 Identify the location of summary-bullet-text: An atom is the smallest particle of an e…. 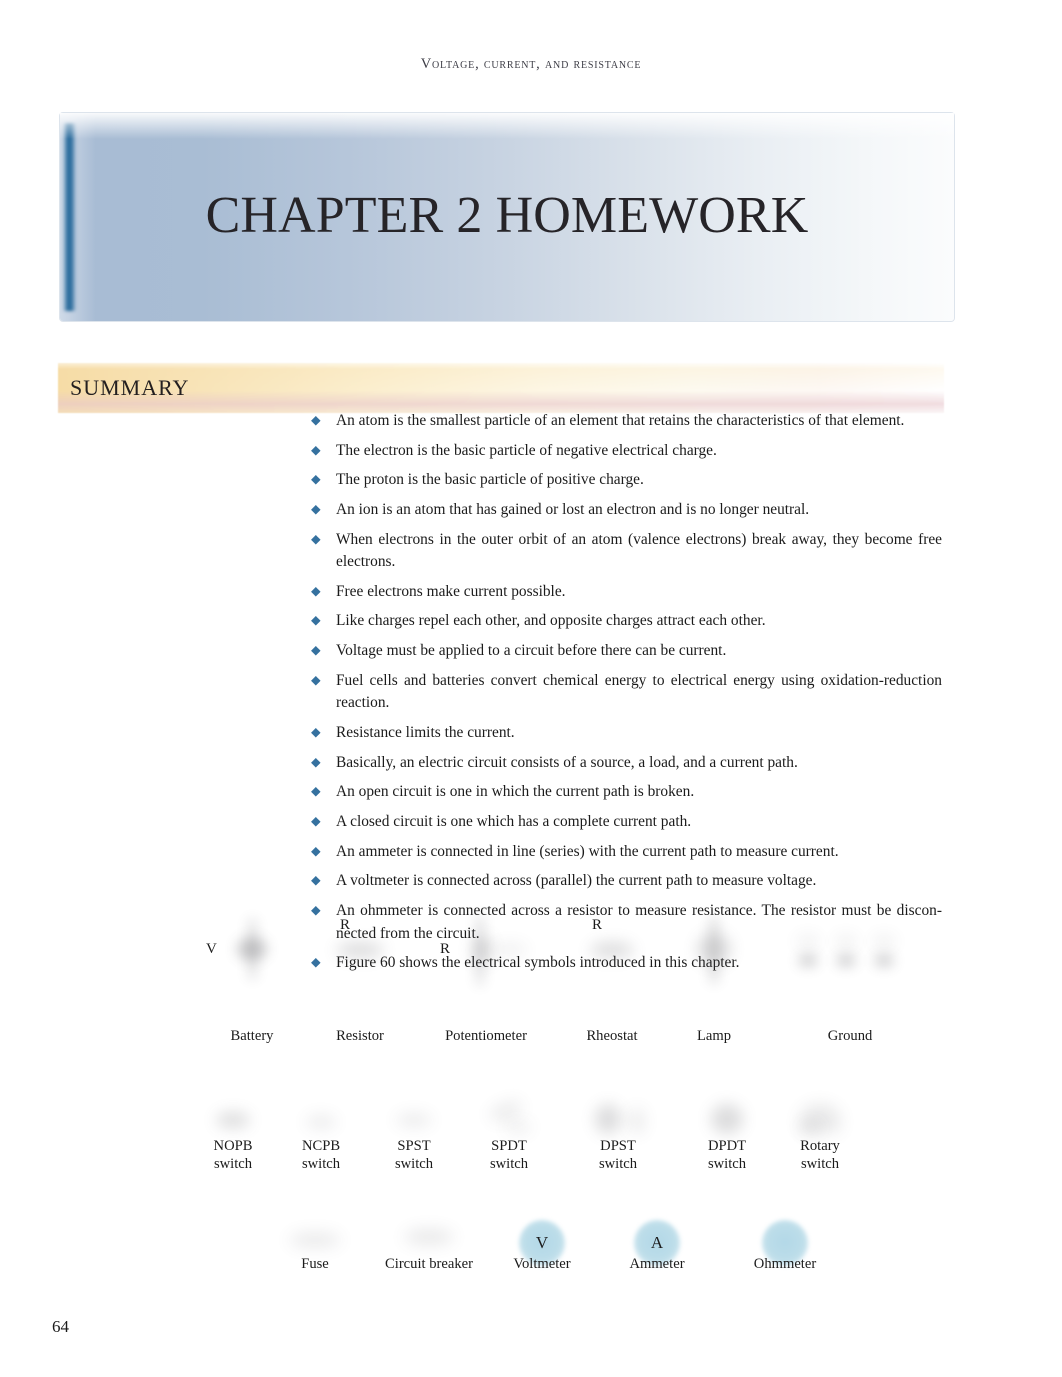
(620, 420).